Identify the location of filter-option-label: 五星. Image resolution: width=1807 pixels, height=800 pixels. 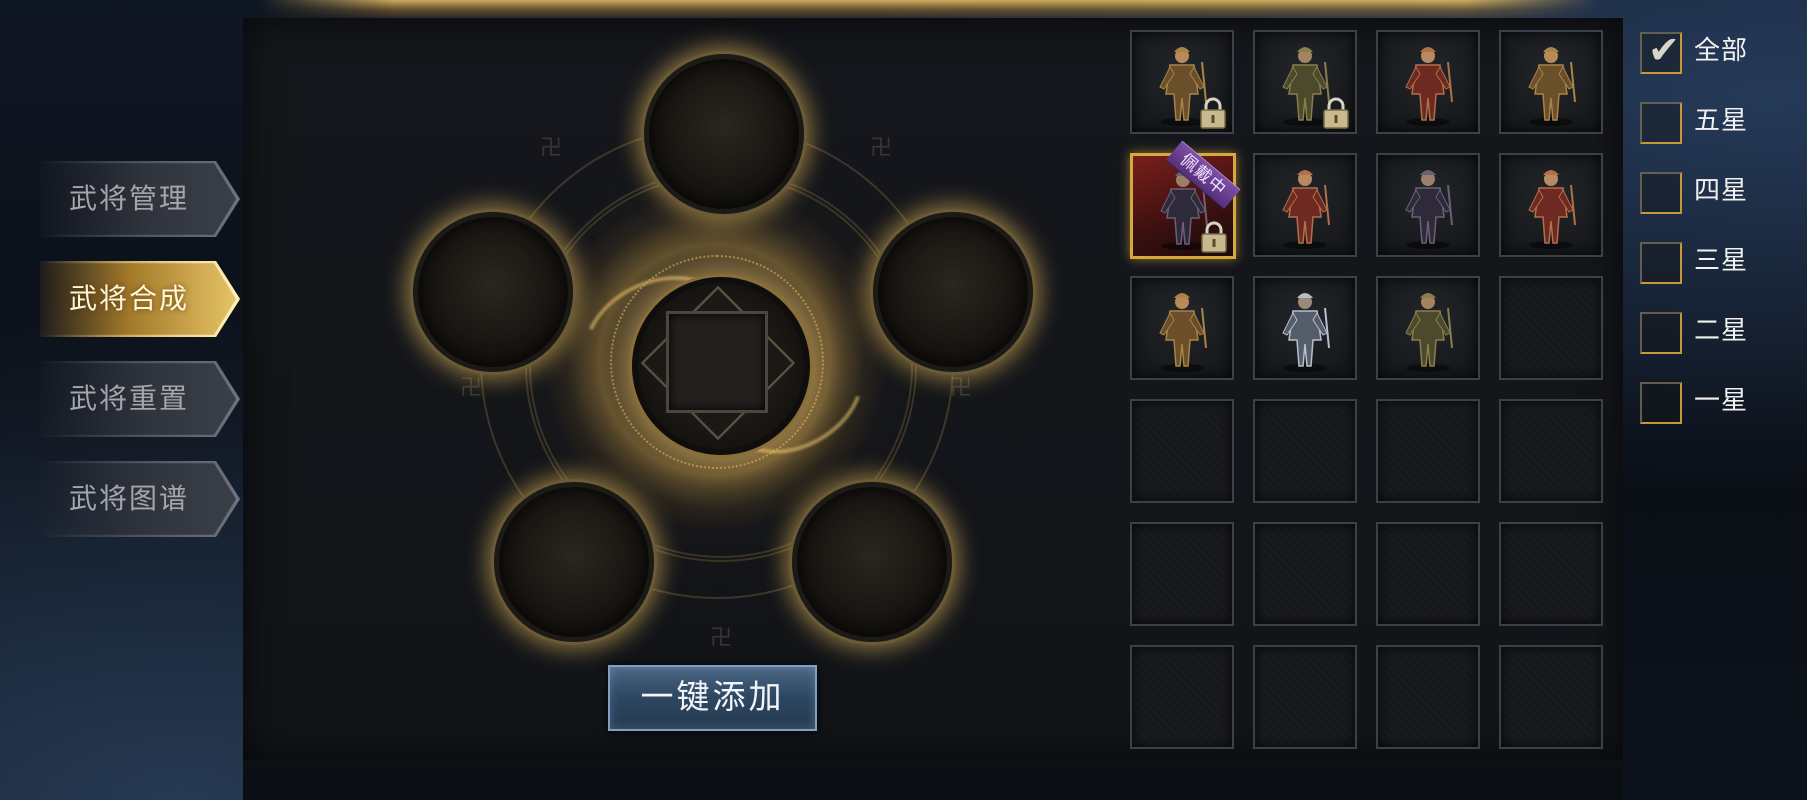
(1721, 121).